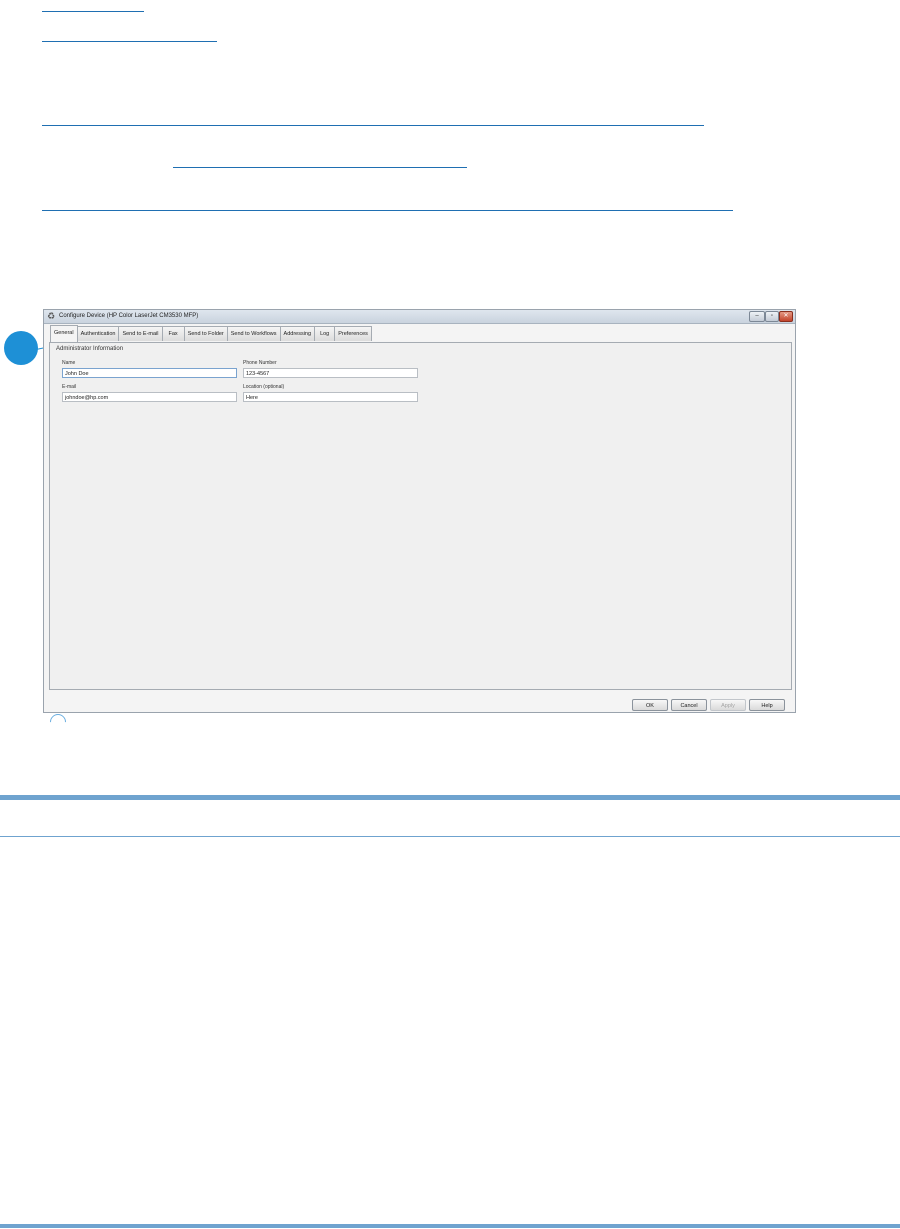 Image resolution: width=900 pixels, height=1229 pixels. What do you see at coordinates (205, 333) in the screenshot?
I see `tab-send-to-folder: Send to Folder` at bounding box center [205, 333].